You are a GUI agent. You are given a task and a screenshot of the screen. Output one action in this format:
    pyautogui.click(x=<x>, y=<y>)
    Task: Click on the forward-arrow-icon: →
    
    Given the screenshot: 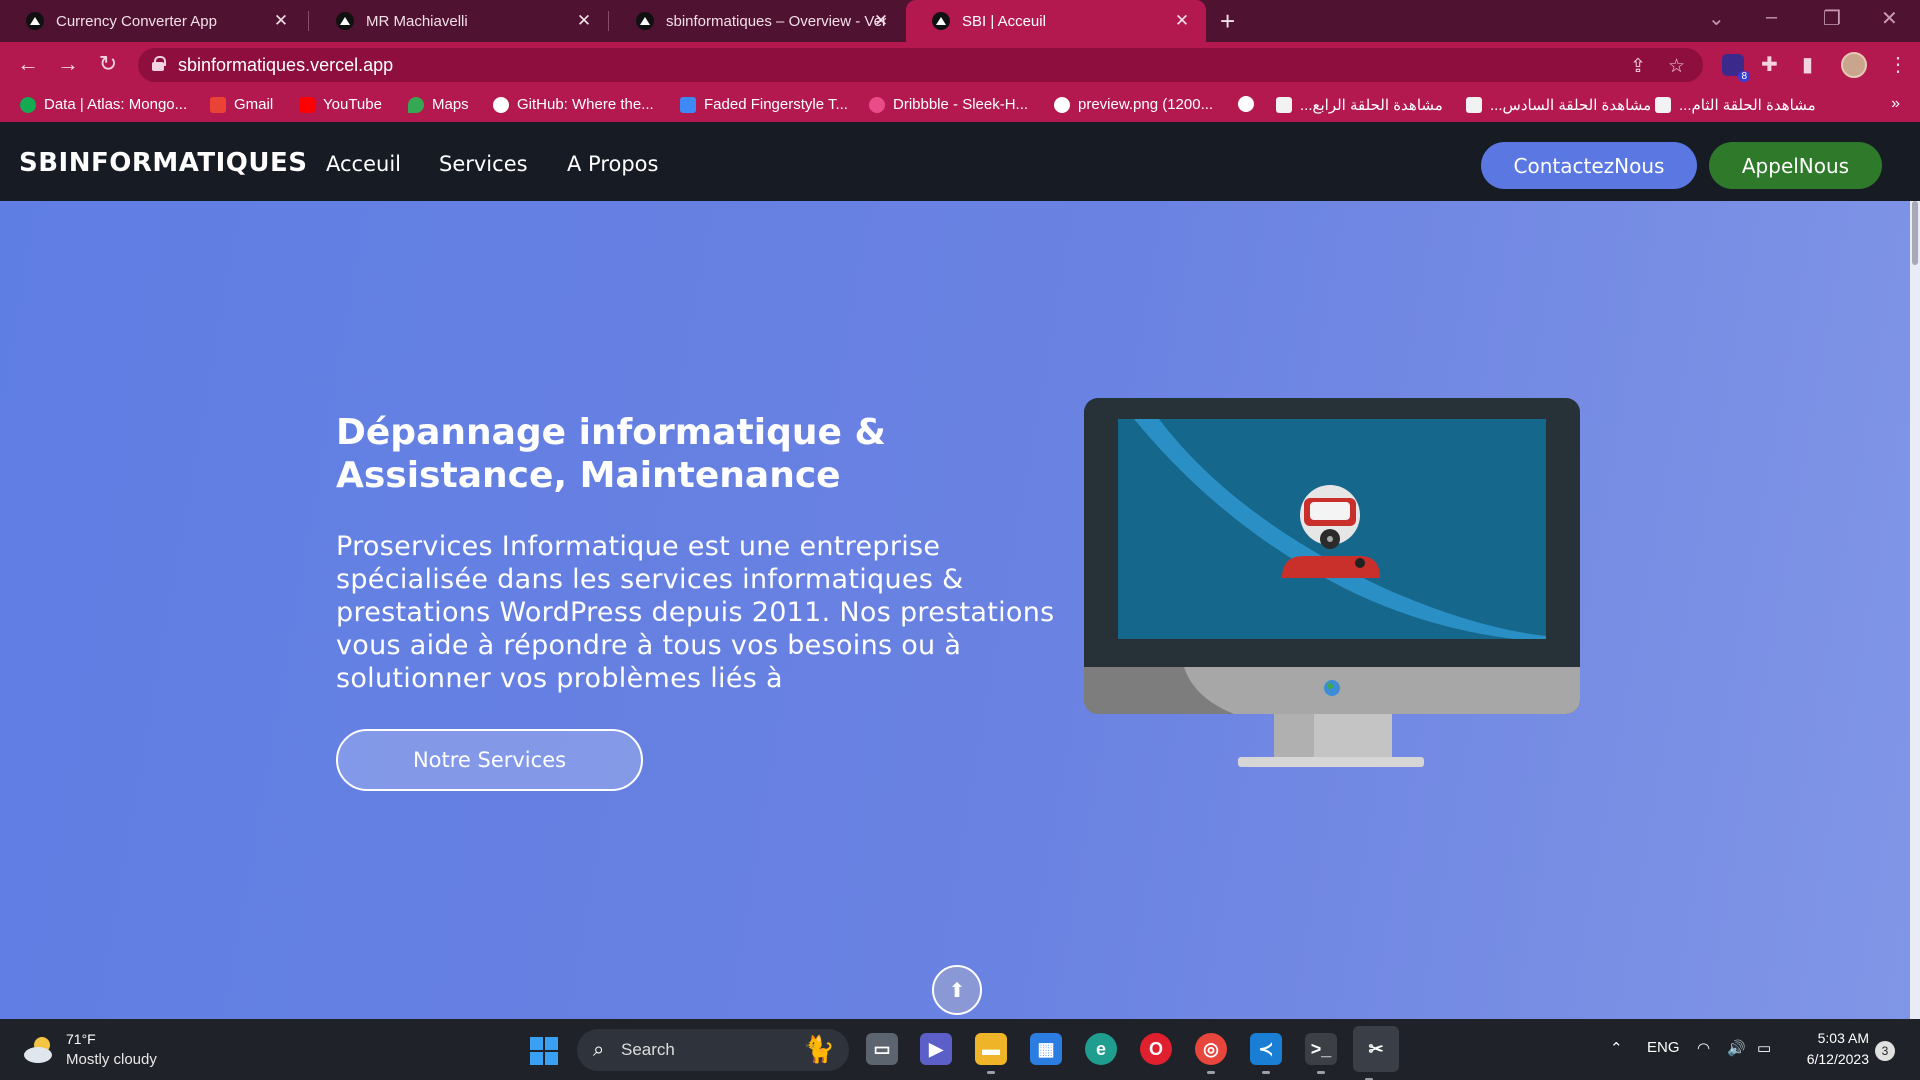 What is the action you would take?
    pyautogui.click(x=68, y=64)
    